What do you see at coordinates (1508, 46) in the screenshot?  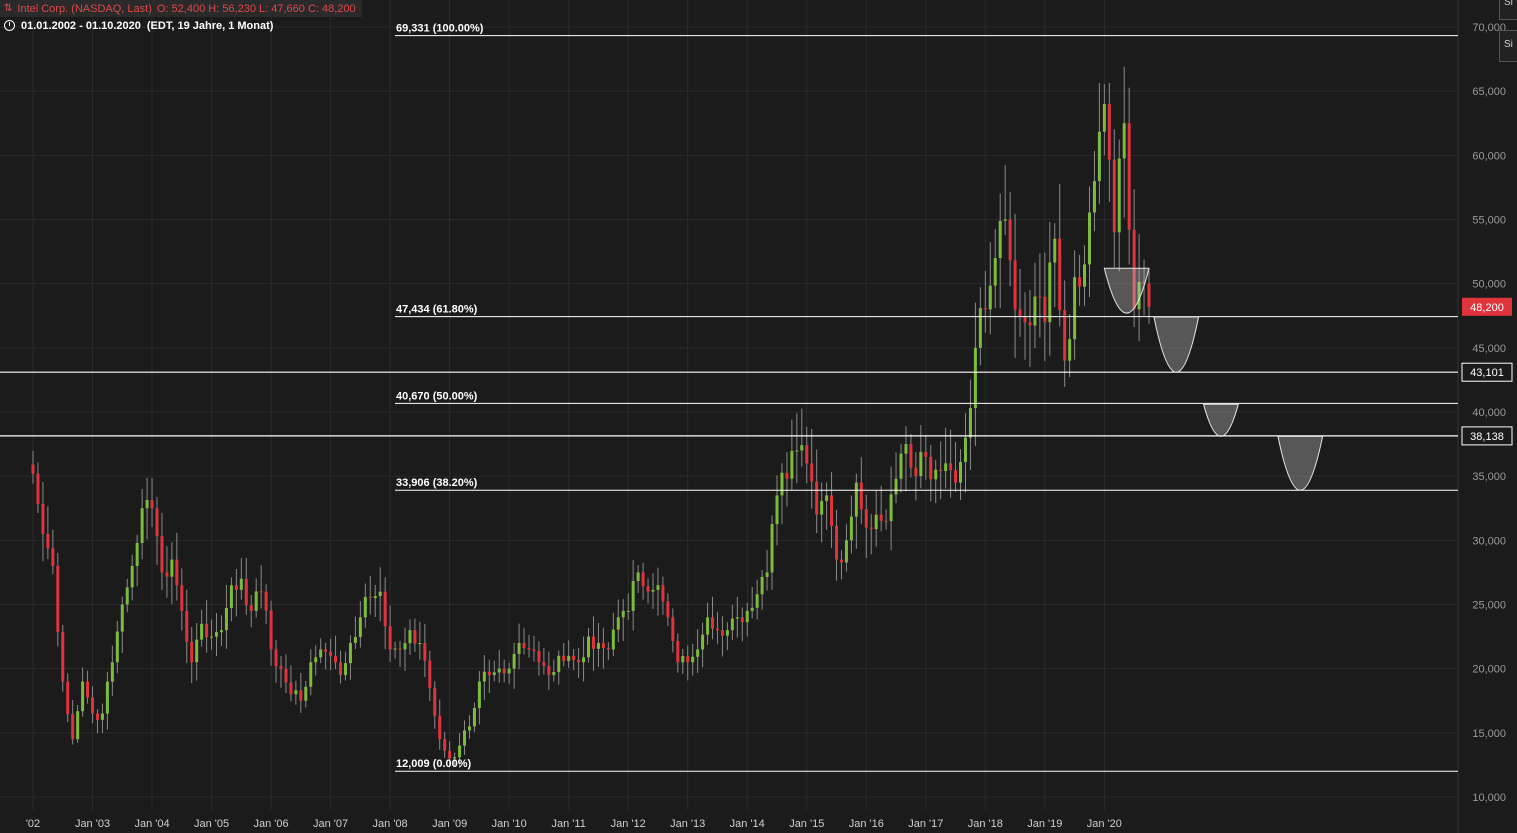 I see `side-button-2: Si` at bounding box center [1508, 46].